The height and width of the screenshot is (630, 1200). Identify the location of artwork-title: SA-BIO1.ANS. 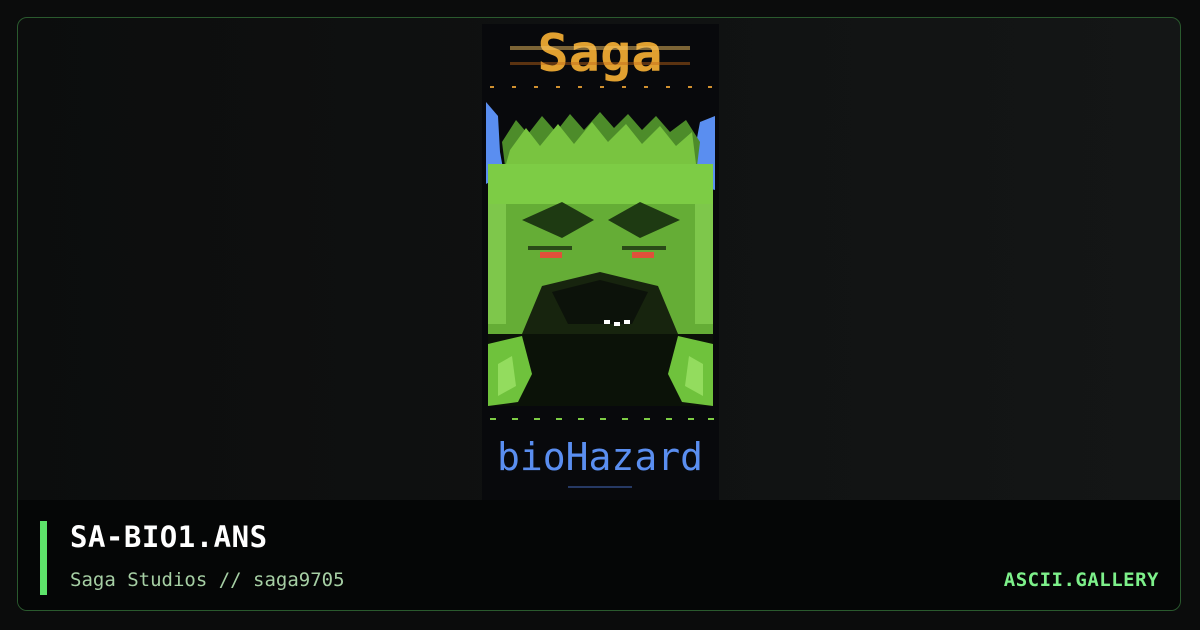
(169, 537).